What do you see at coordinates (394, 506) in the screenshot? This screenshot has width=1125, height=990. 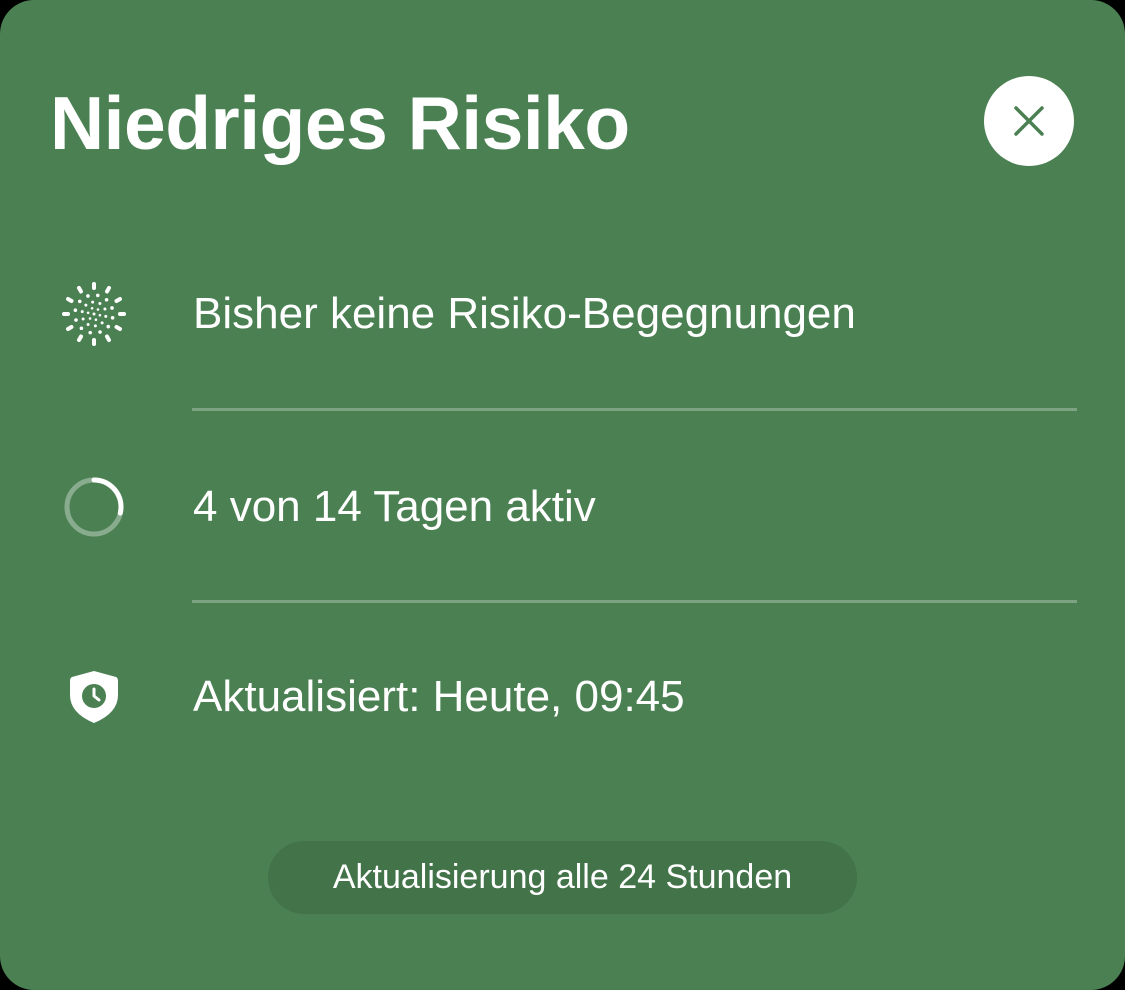 I see `active-days-text: 4 von 14 Tagen aktiv` at bounding box center [394, 506].